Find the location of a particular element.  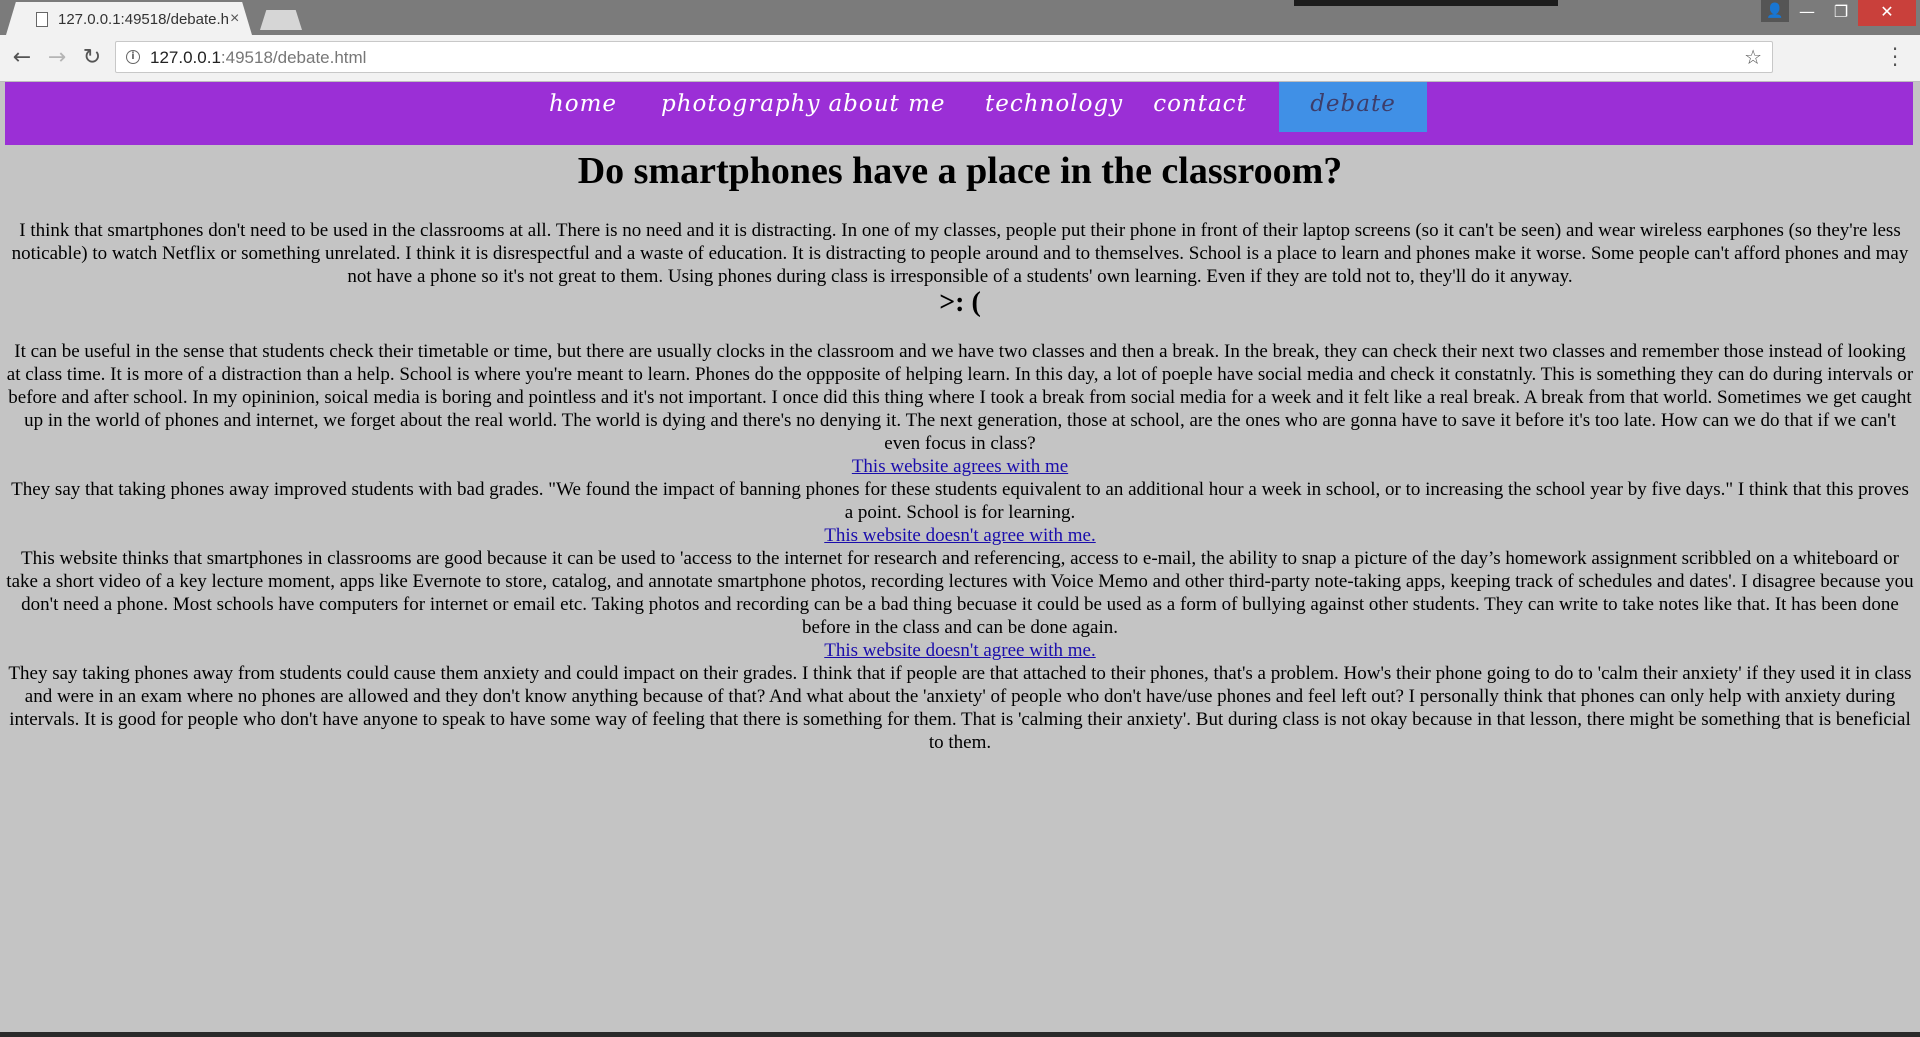

url-path: :49518/debate.html is located at coordinates (293, 57).